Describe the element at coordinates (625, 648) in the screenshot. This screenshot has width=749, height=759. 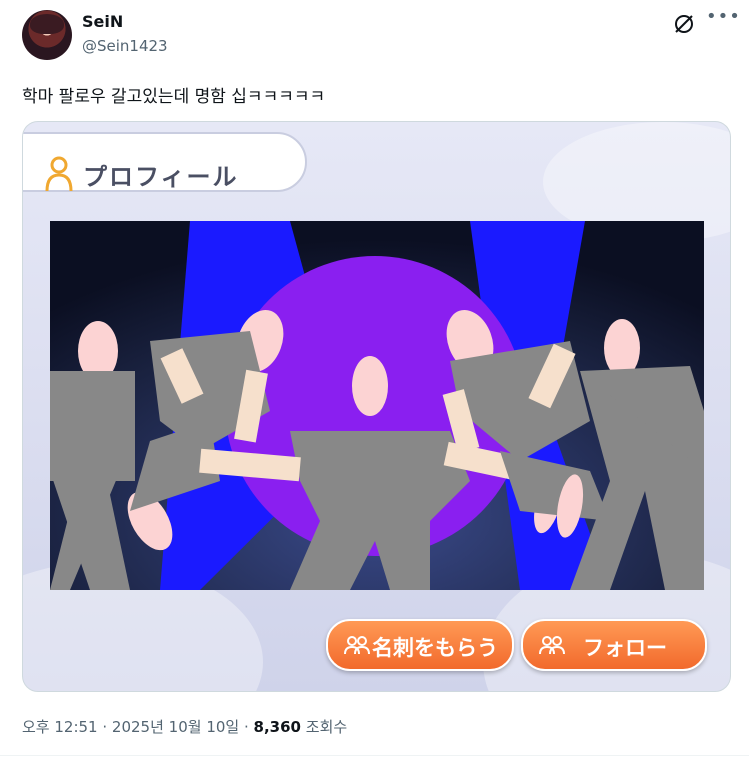
I see `follow-label: フォロー` at that location.